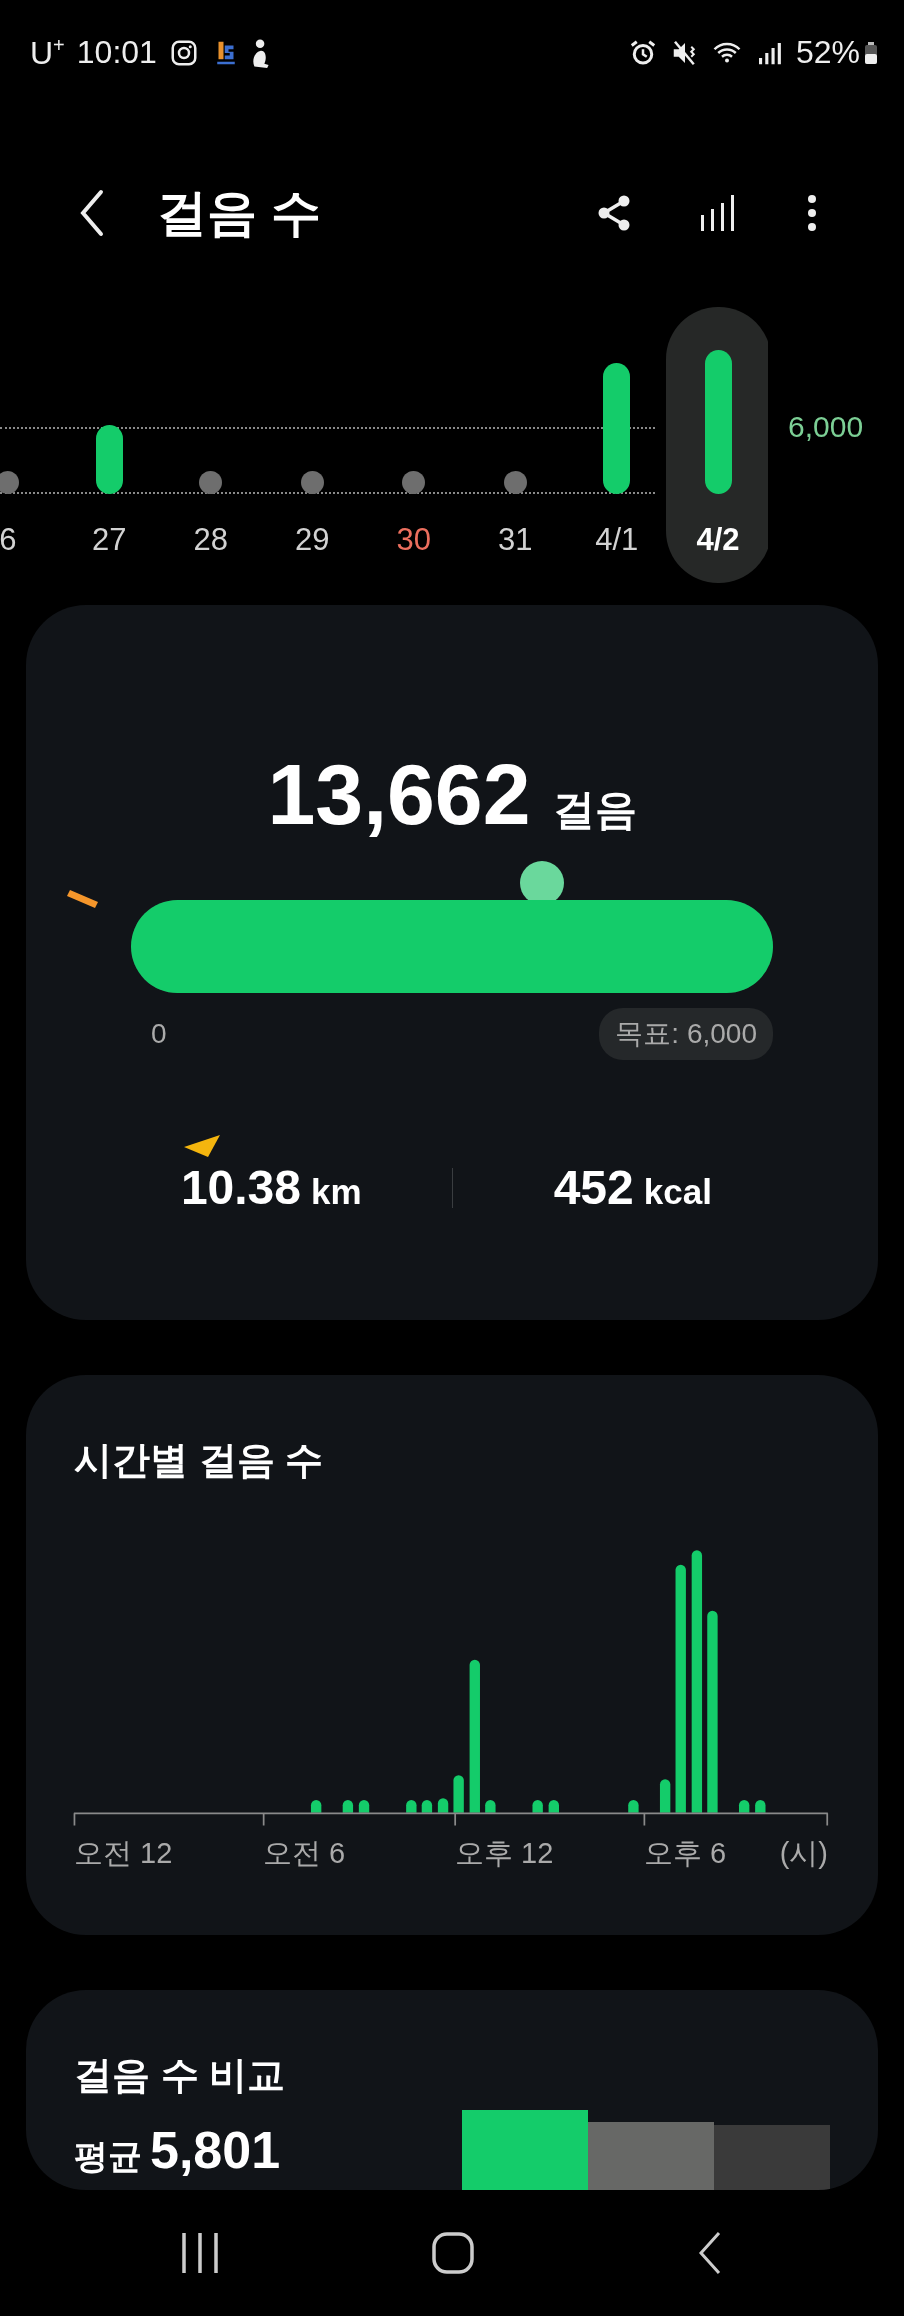  What do you see at coordinates (515, 540) in the screenshot?
I see `day-label: 31` at bounding box center [515, 540].